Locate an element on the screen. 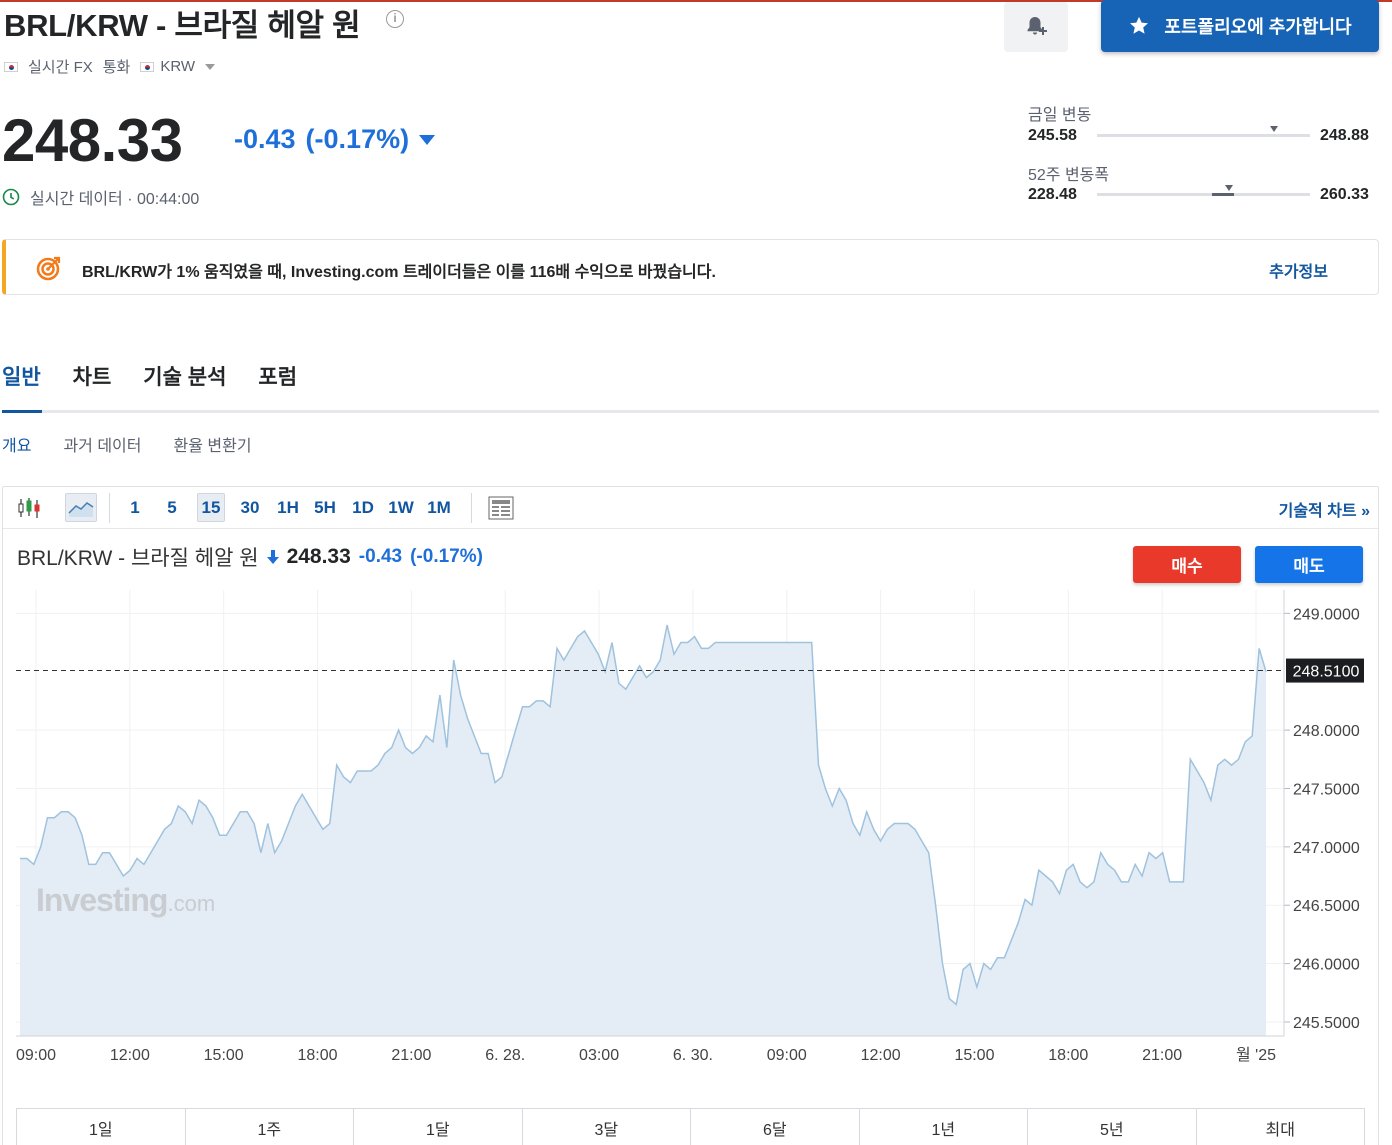 The image size is (1392, 1145). interval-1h: 1H is located at coordinates (288, 507).